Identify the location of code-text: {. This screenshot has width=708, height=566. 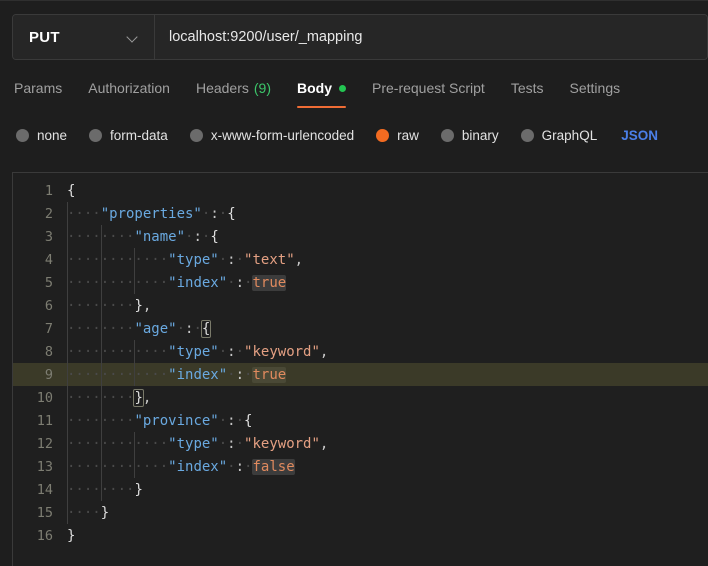
(71, 190).